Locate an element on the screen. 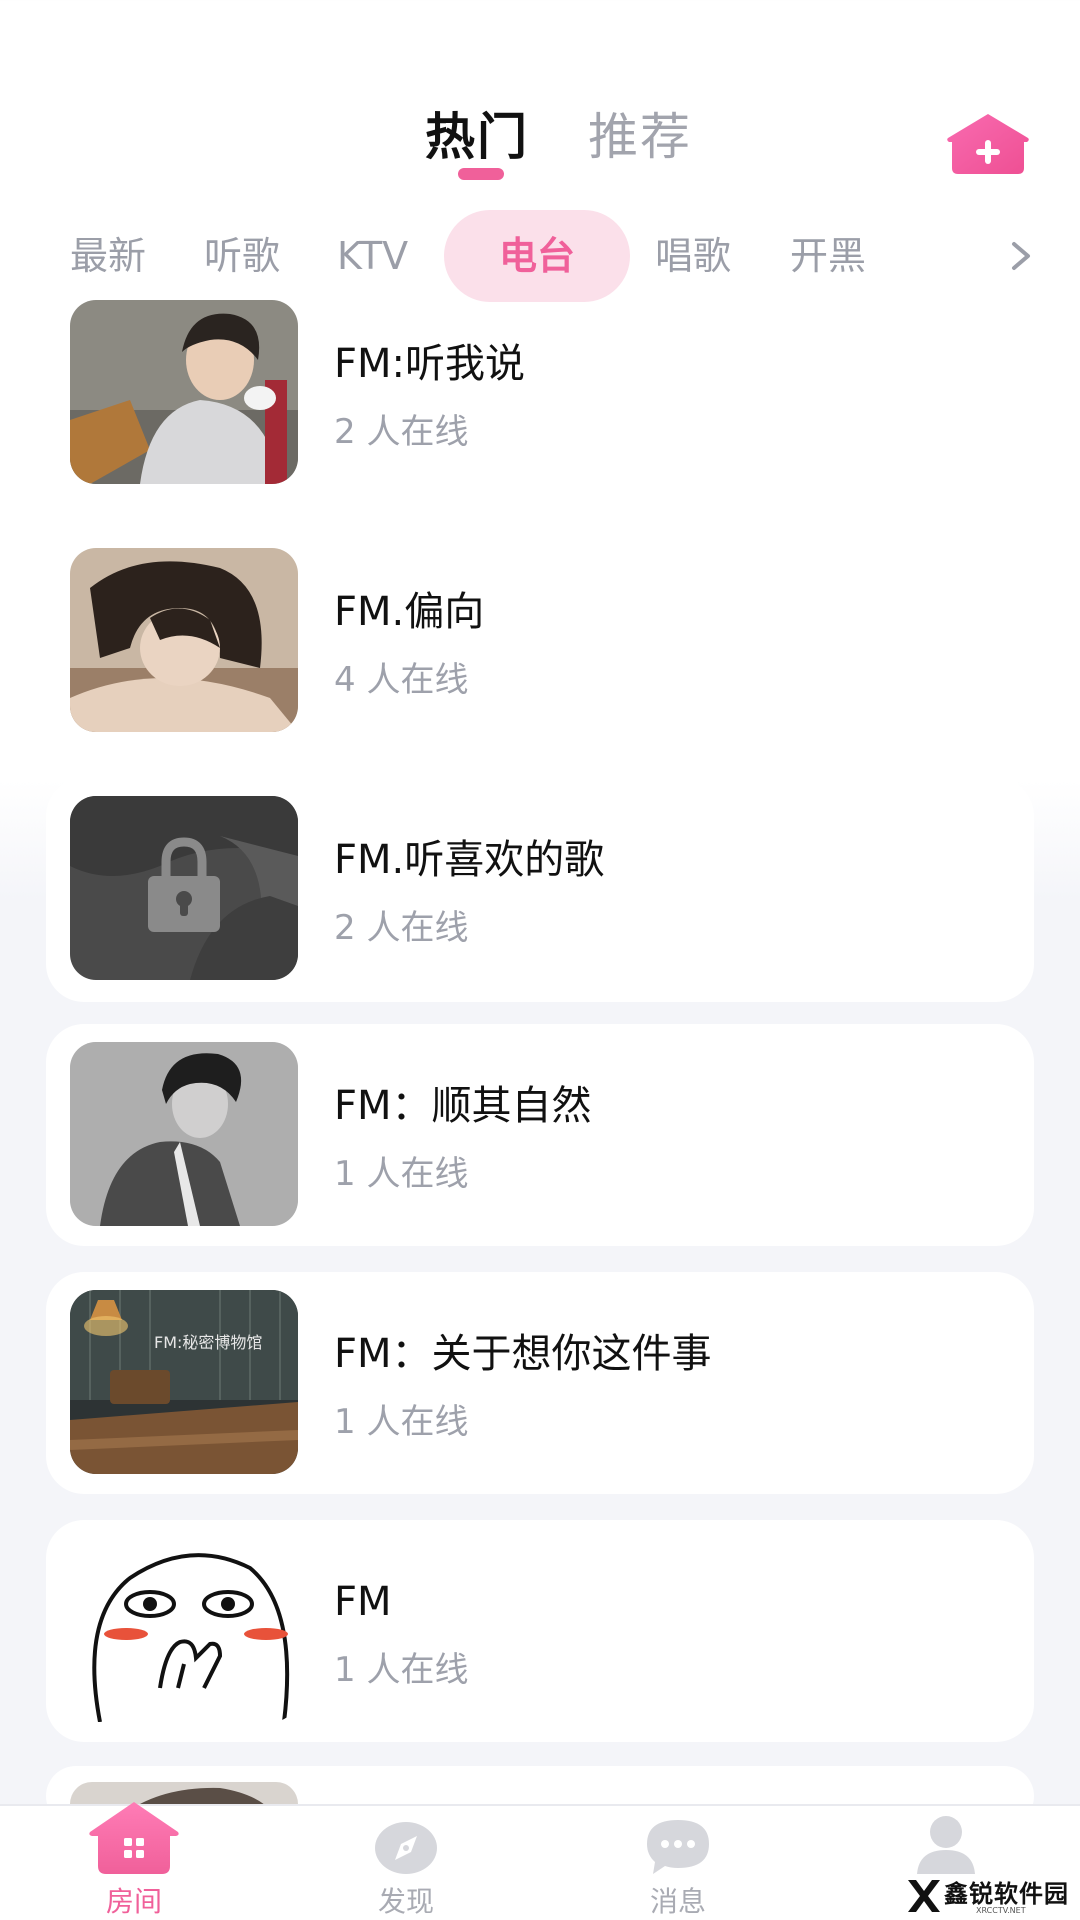  room-item: FM：顺其自然 1 人在线 is located at coordinates (540, 1135).